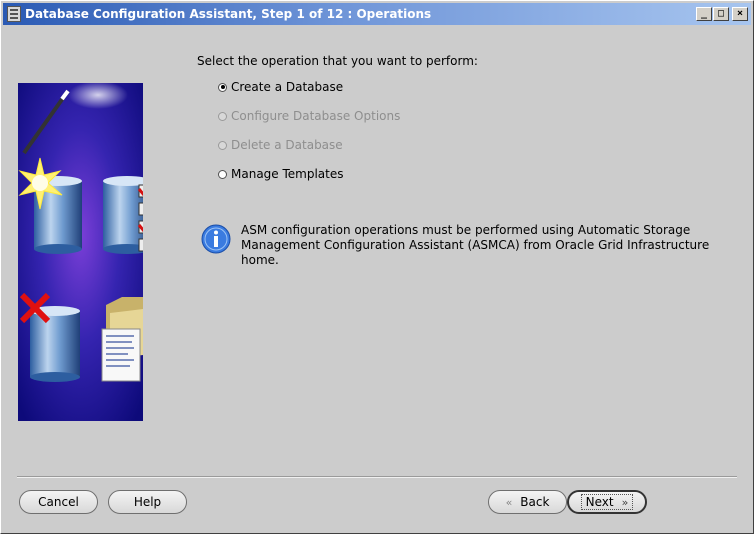  I want to click on operations-illustration, so click(80, 252).